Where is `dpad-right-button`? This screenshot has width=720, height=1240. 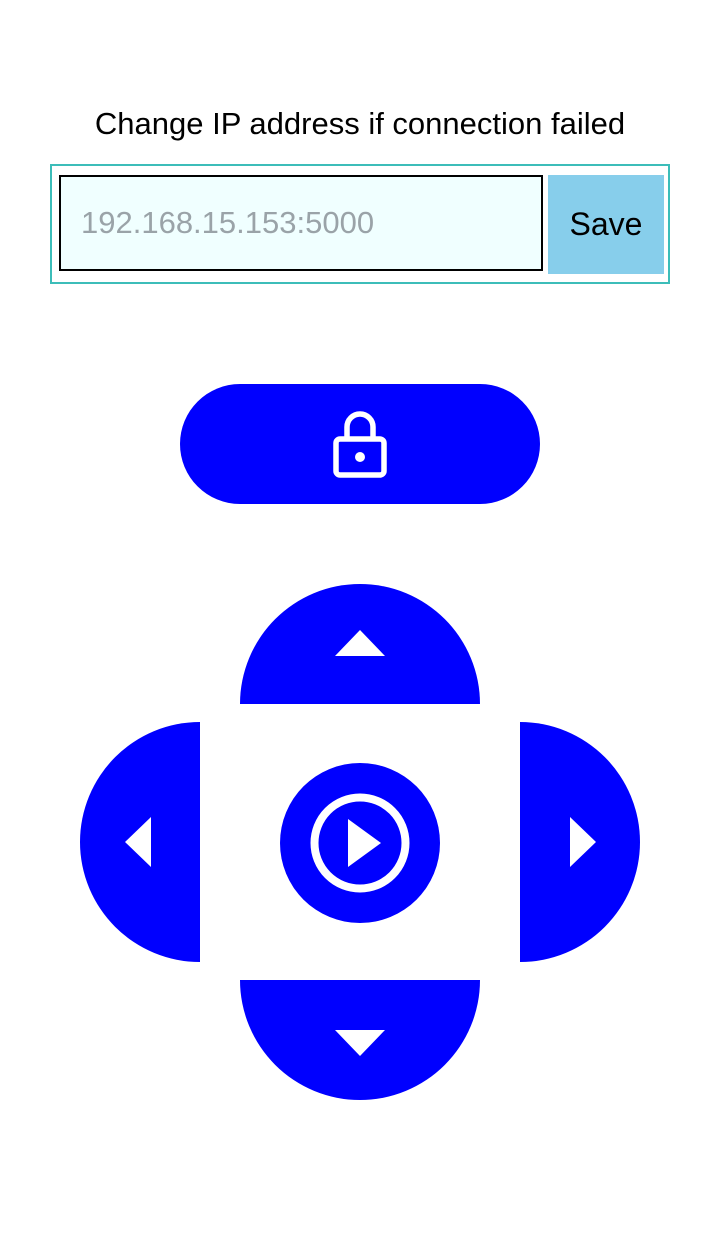 dpad-right-button is located at coordinates (580, 842).